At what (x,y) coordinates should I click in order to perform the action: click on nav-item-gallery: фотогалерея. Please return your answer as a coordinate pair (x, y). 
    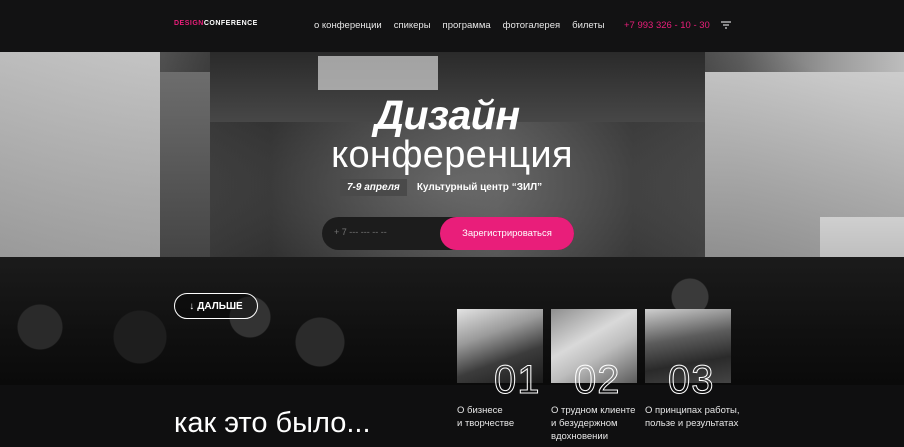
    Looking at the image, I should click on (532, 25).